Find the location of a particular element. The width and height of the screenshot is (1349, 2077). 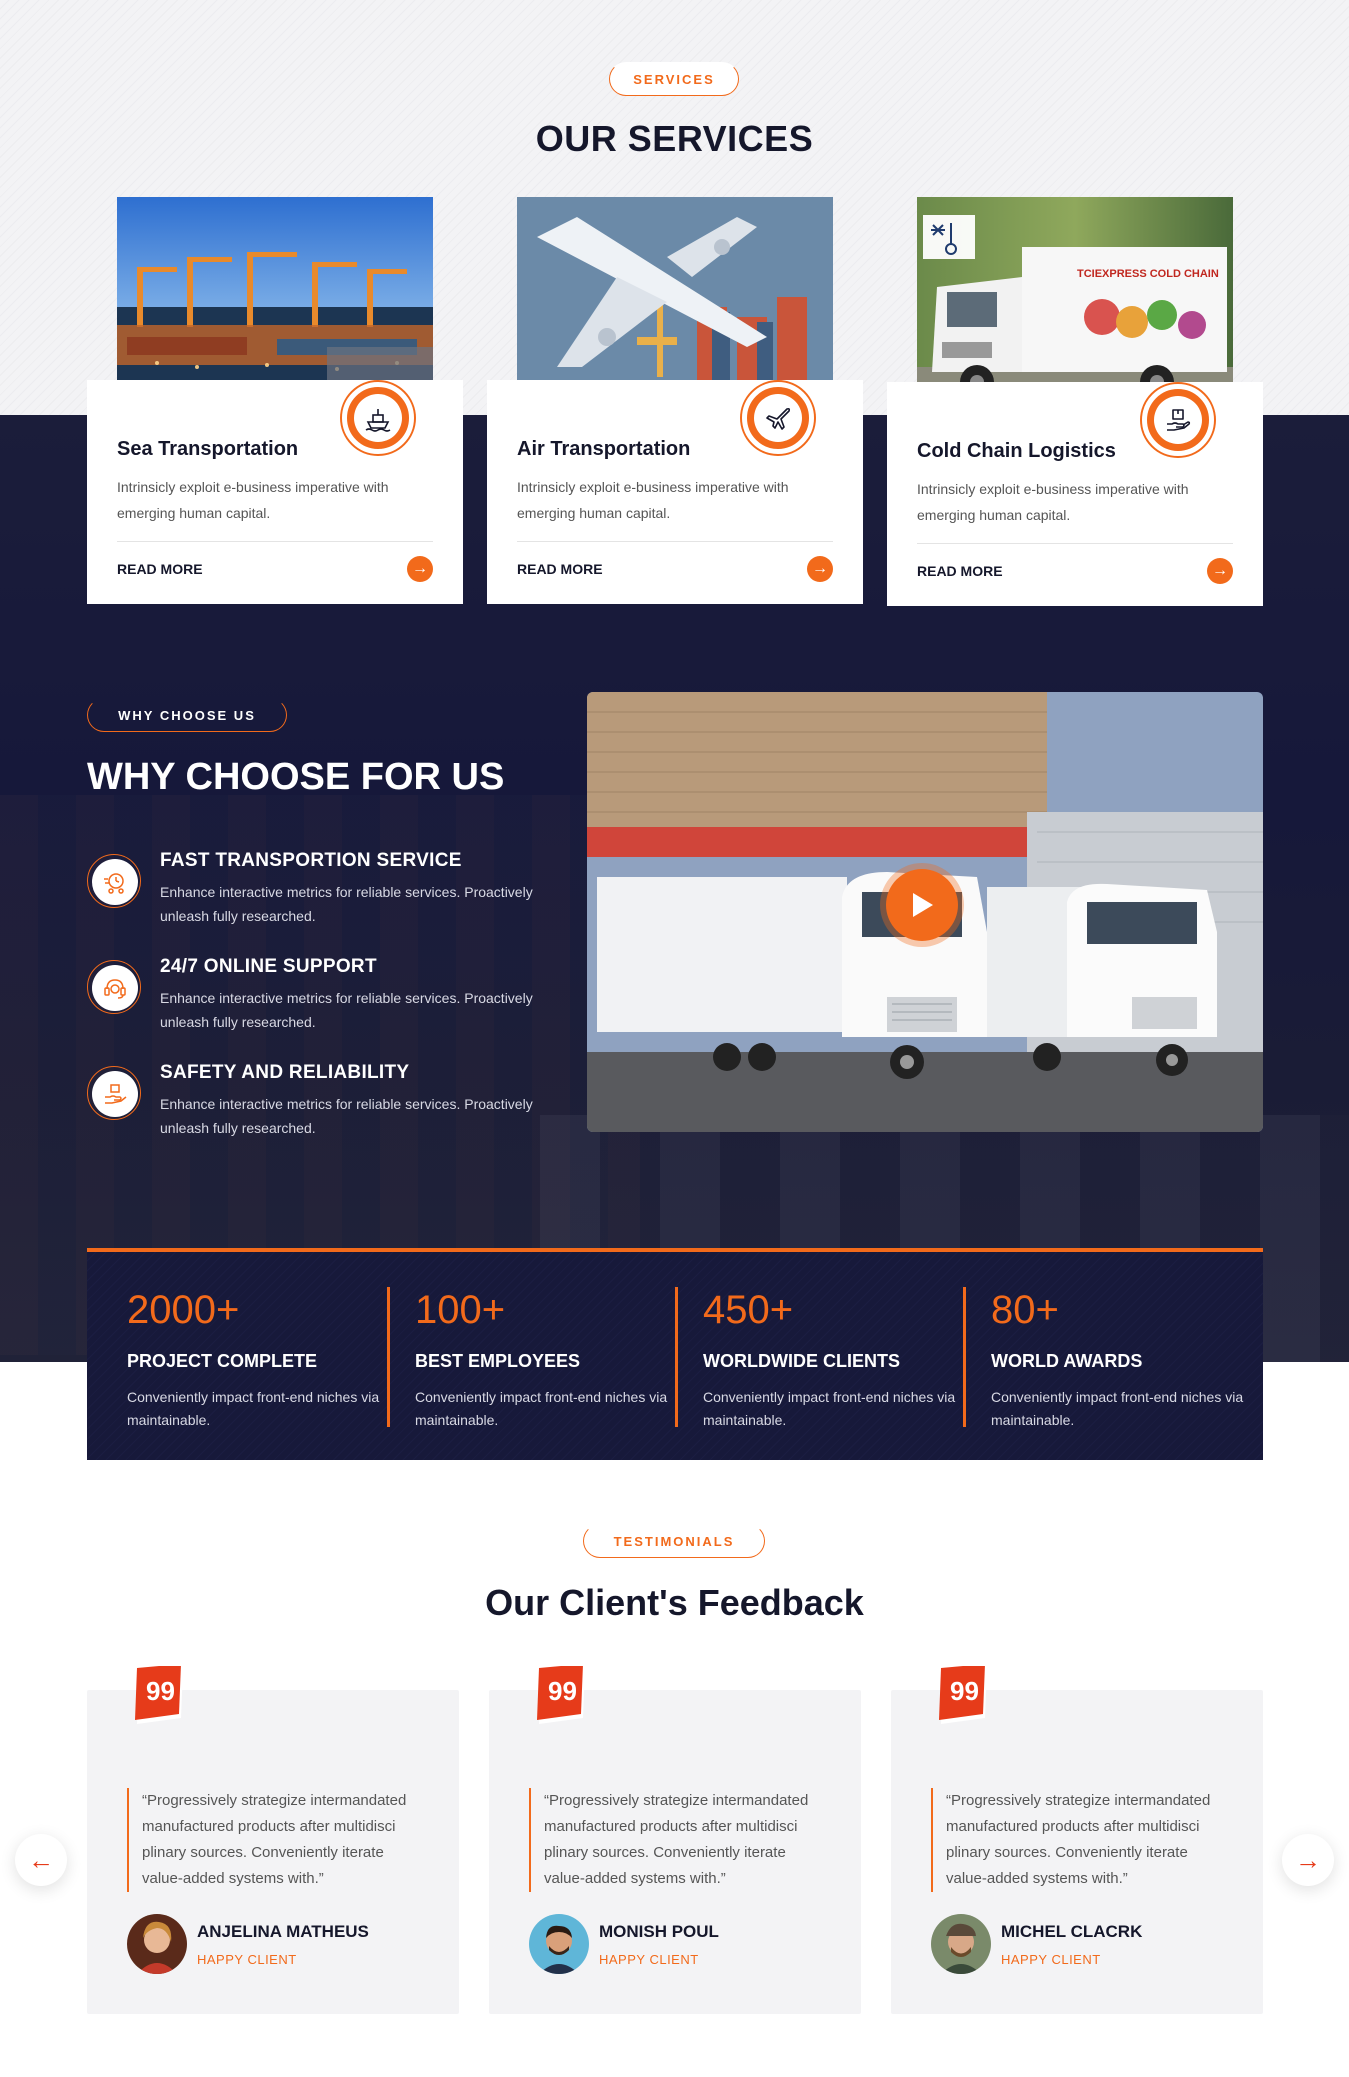

client-name: ANJELINA MATHEUS is located at coordinates (283, 1931).